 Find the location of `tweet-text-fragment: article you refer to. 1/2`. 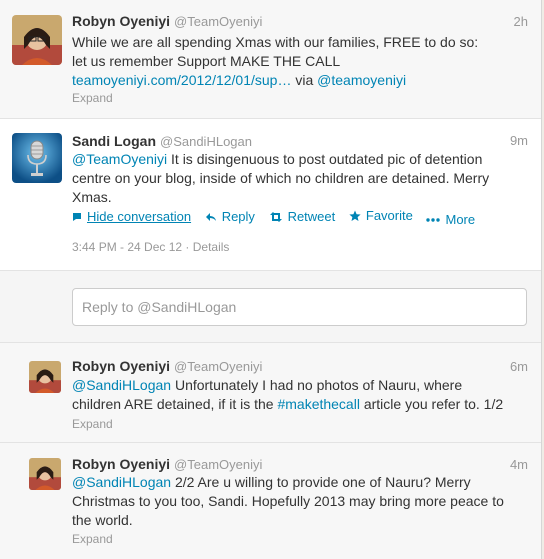

tweet-text-fragment: article you refer to. 1/2 is located at coordinates (431, 404).